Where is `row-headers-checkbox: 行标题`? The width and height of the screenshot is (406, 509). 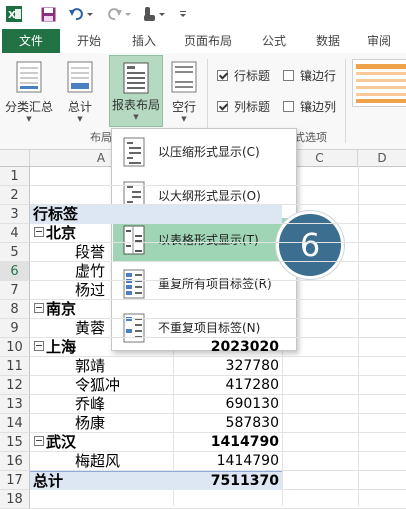
row-headers-checkbox: 行标题 is located at coordinates (243, 75).